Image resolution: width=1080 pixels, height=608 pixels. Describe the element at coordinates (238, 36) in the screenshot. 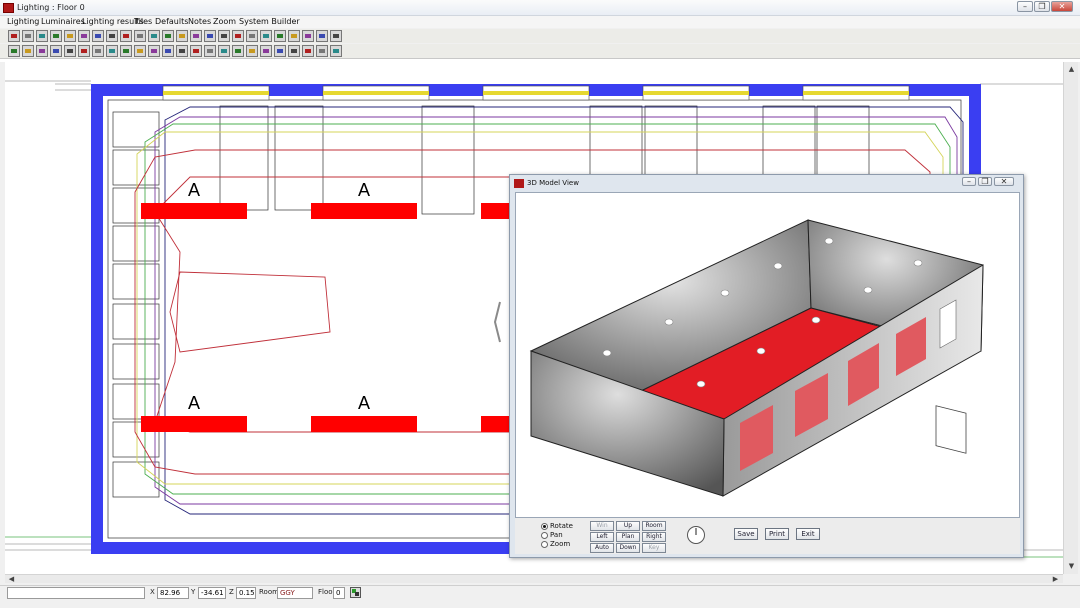

I see `top-tool-17-icon` at that location.